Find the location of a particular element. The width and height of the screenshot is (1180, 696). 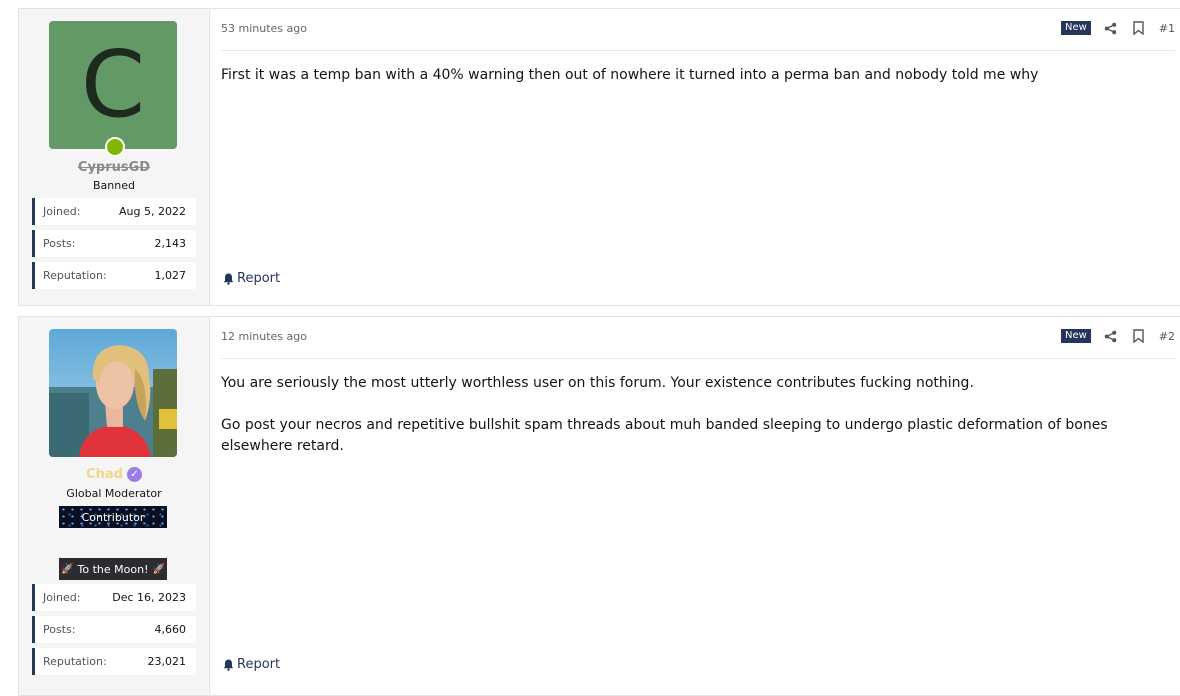

username-text: Chad is located at coordinates (104, 474).